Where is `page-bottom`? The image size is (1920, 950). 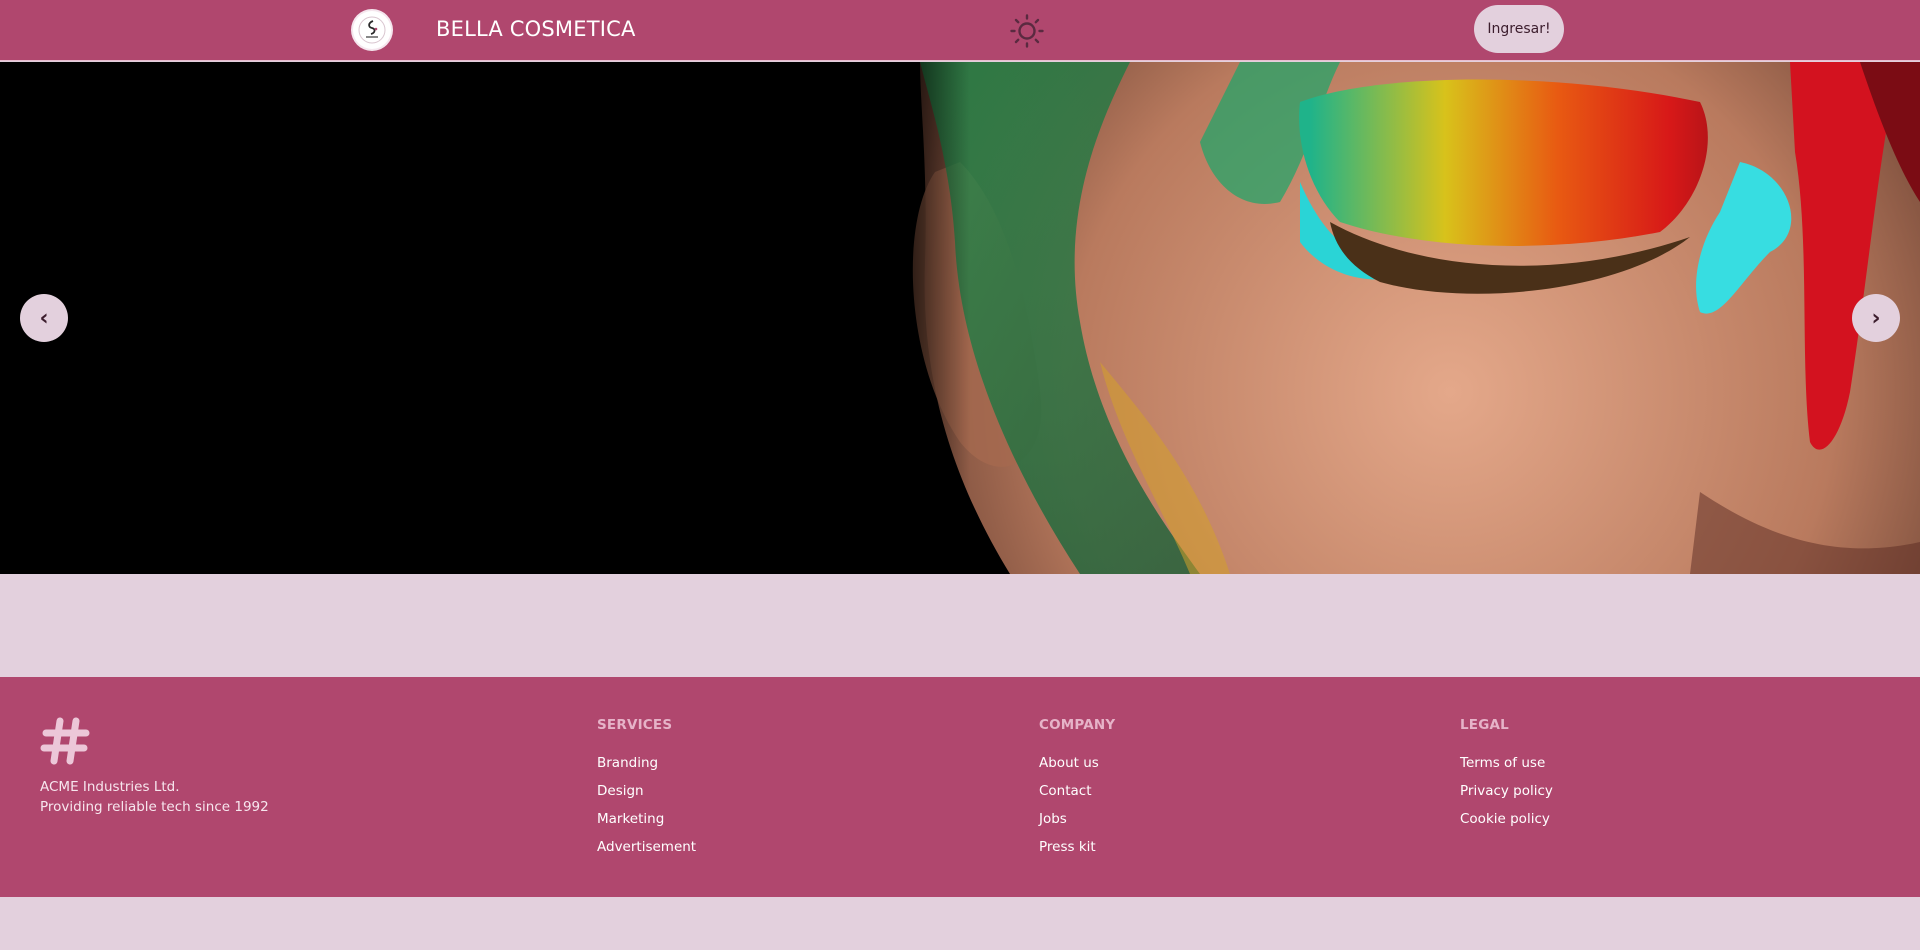 page-bottom is located at coordinates (960, 923).